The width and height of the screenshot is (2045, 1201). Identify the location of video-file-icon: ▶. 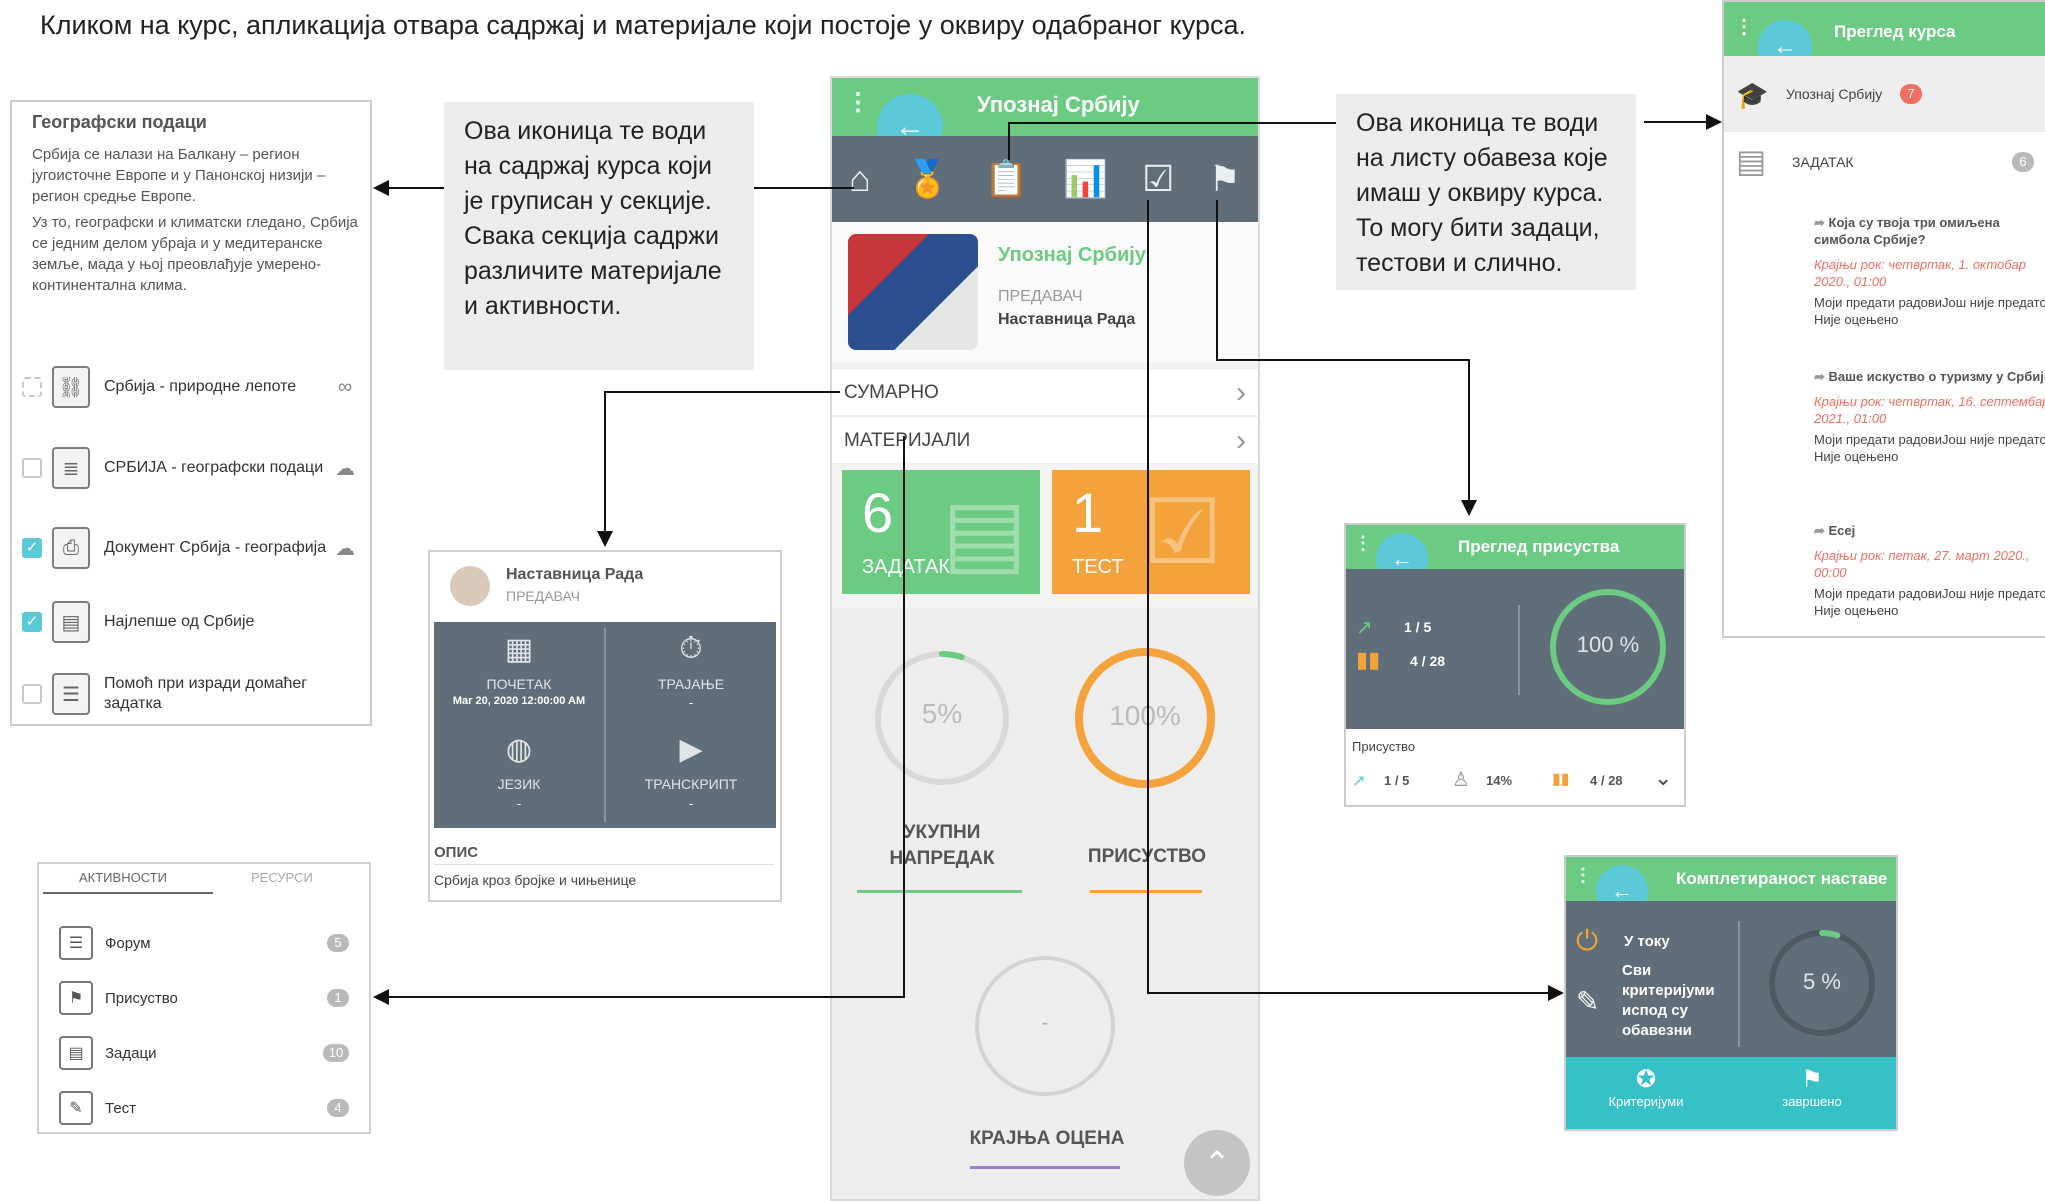
(691, 749).